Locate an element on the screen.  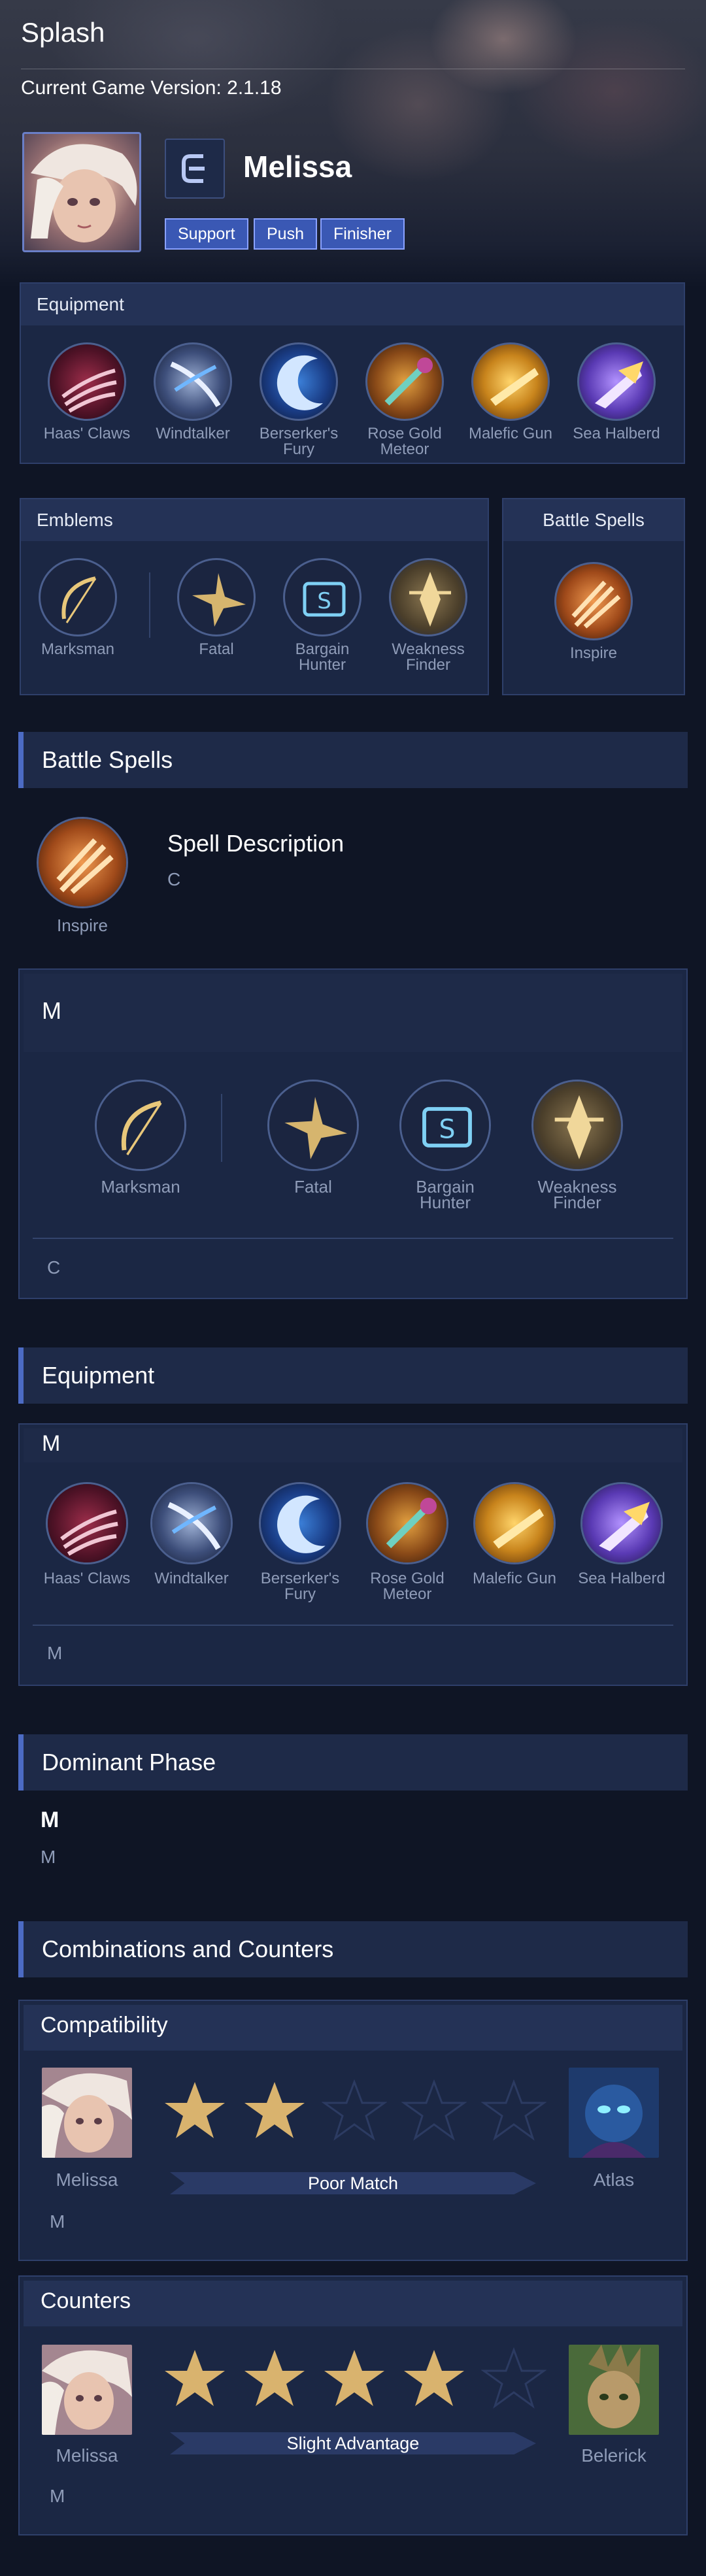
battle-spells-panel: Battle Spells Inspire is located at coordinates (593, 596).